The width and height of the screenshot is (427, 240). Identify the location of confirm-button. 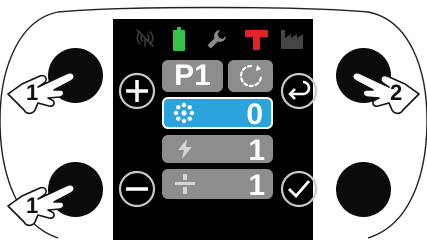
(299, 189).